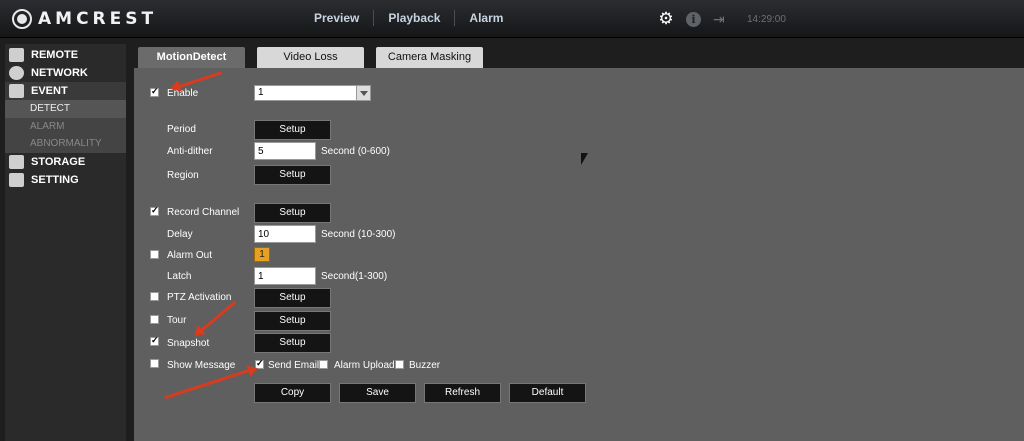  I want to click on alarm-out-label: Alarm Out, so click(190, 255).